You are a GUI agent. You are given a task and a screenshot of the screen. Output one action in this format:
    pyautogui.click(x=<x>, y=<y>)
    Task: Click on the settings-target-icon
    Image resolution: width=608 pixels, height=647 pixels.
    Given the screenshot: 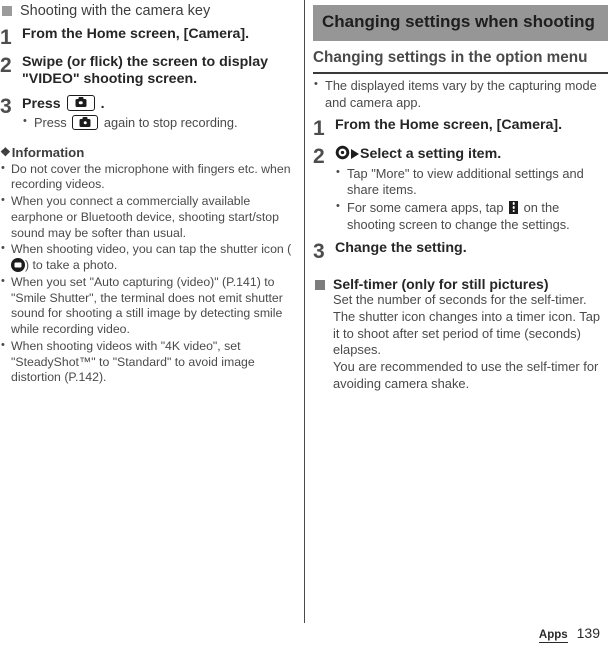 What is the action you would take?
    pyautogui.click(x=342, y=152)
    